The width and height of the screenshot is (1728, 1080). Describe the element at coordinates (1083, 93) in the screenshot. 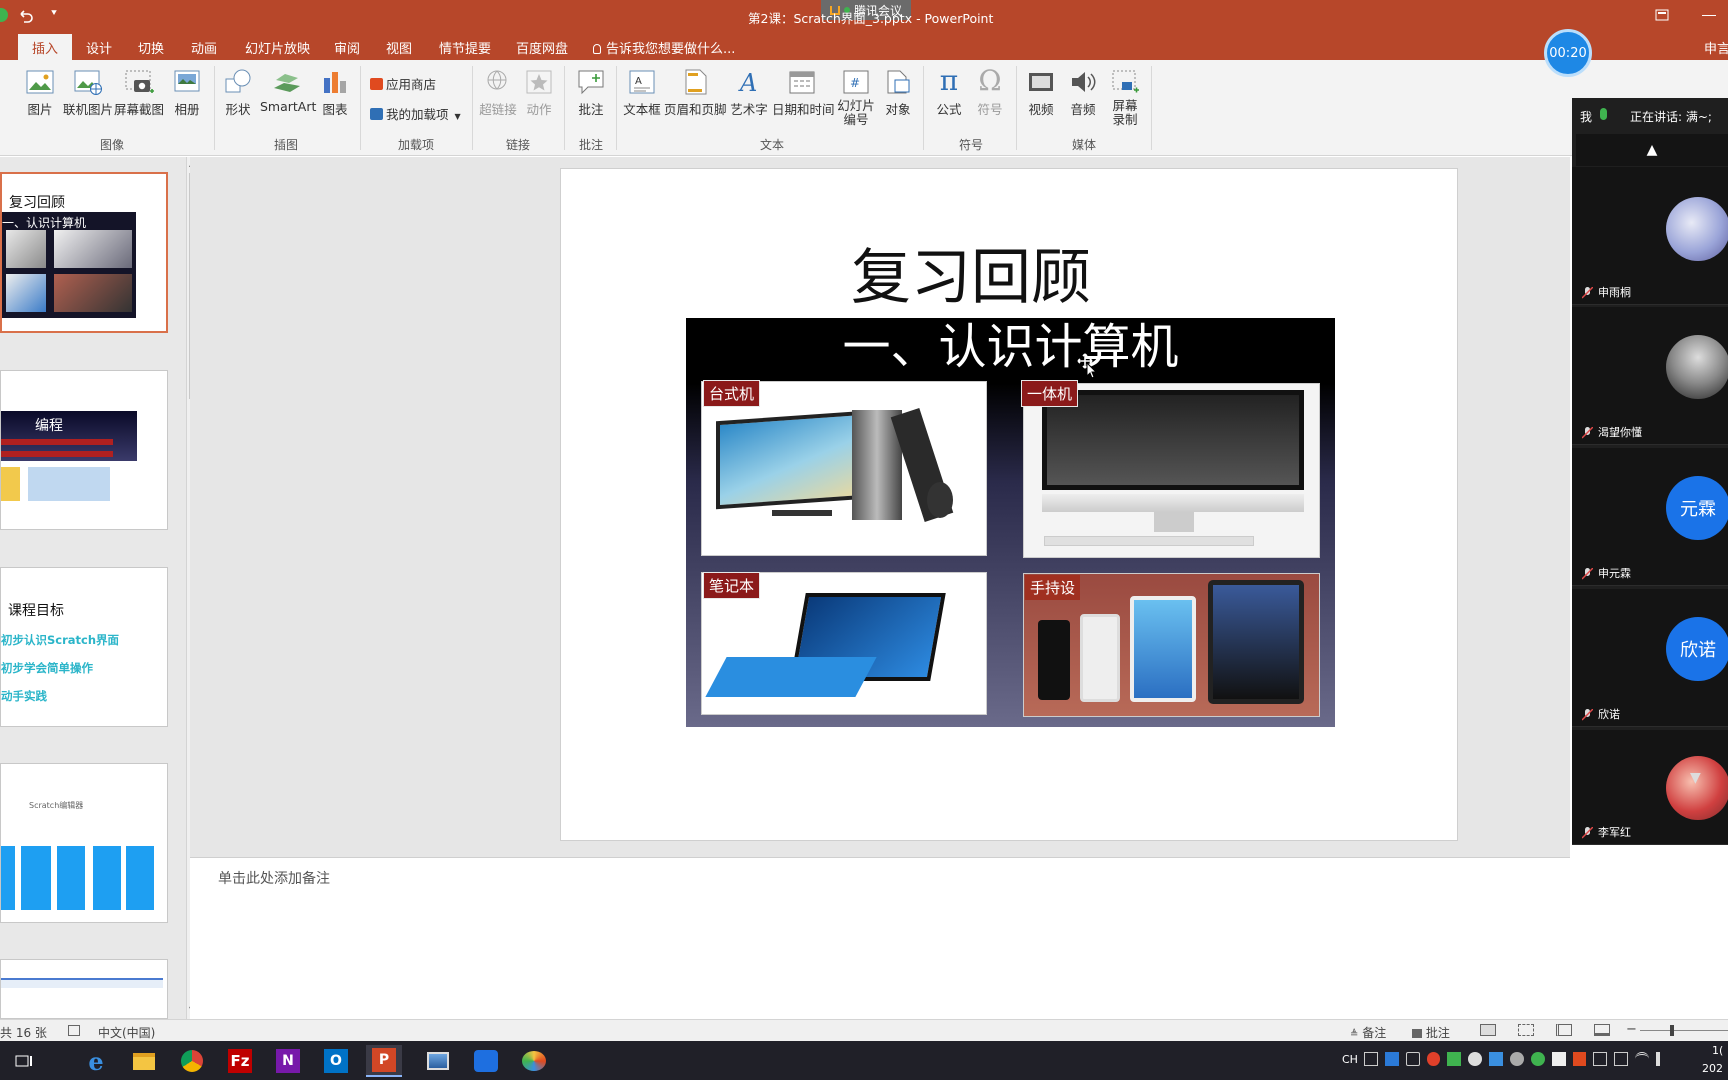

I see `audio-button: 音频` at that location.